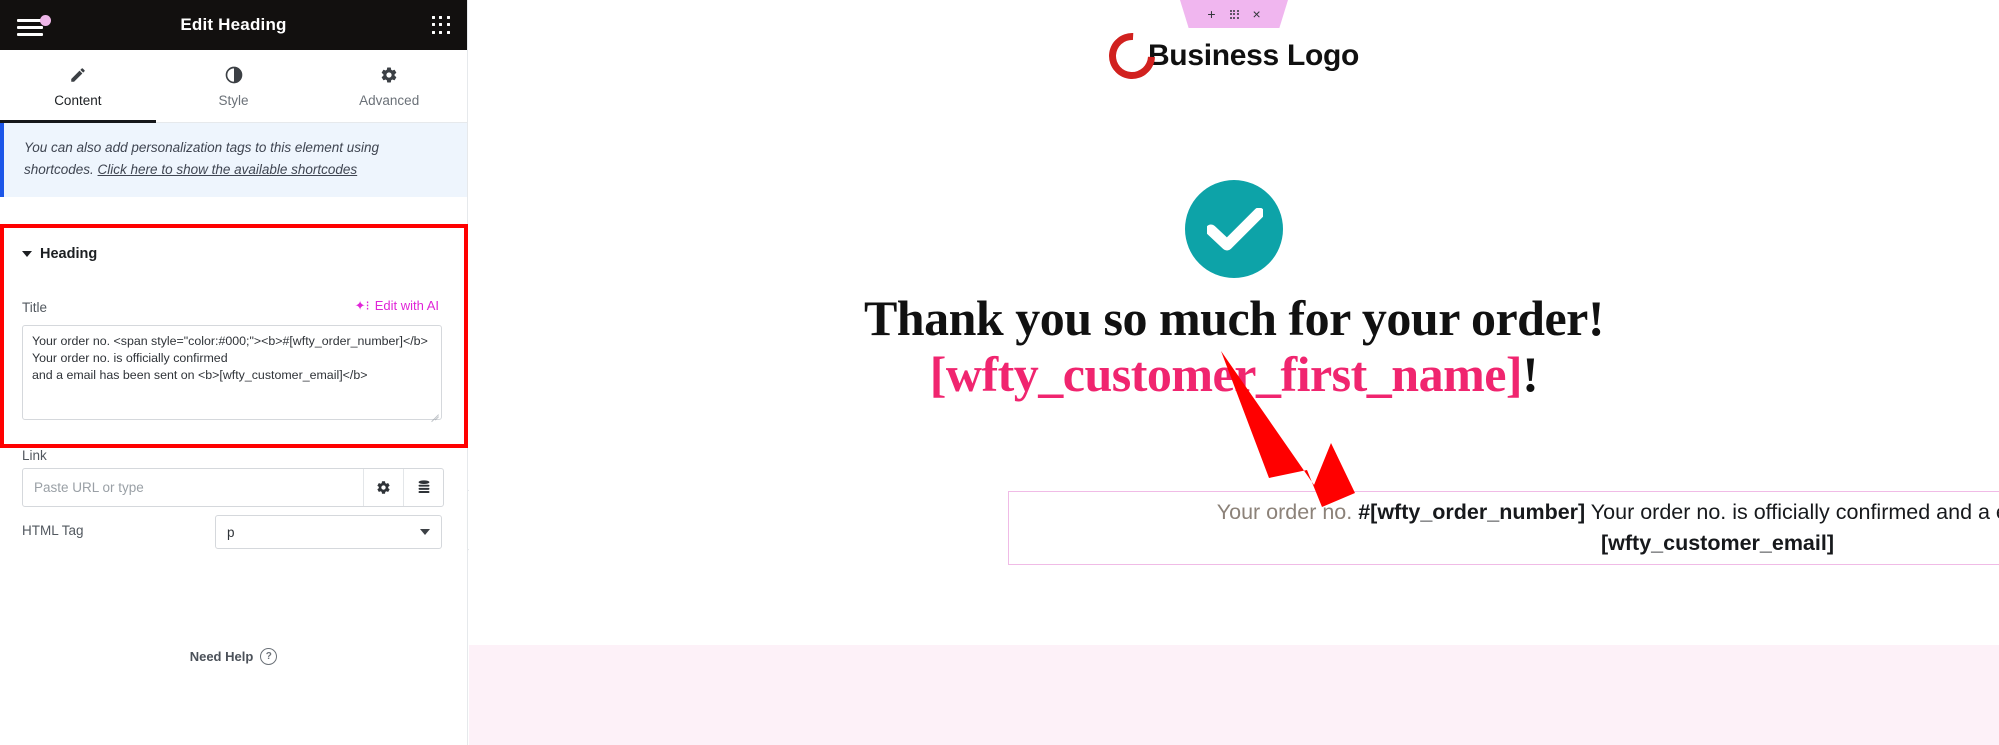 This screenshot has width=1999, height=745. Describe the element at coordinates (362, 305) in the screenshot. I see `sparkle-icon: ✦⁝` at that location.